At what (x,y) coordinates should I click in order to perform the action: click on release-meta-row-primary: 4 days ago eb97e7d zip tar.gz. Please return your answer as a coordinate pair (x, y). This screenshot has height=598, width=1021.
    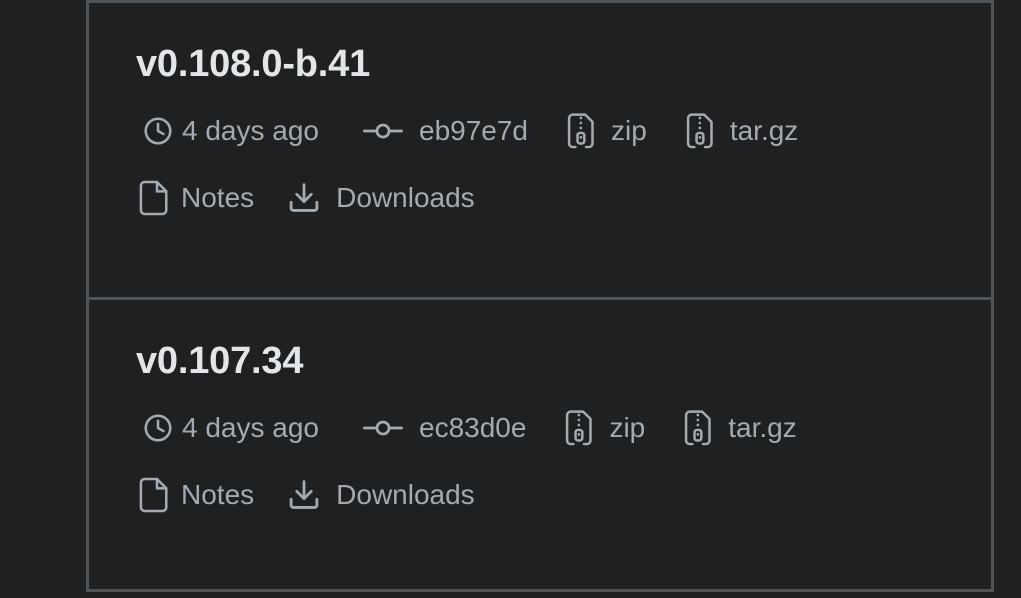
    Looking at the image, I should click on (563, 131).